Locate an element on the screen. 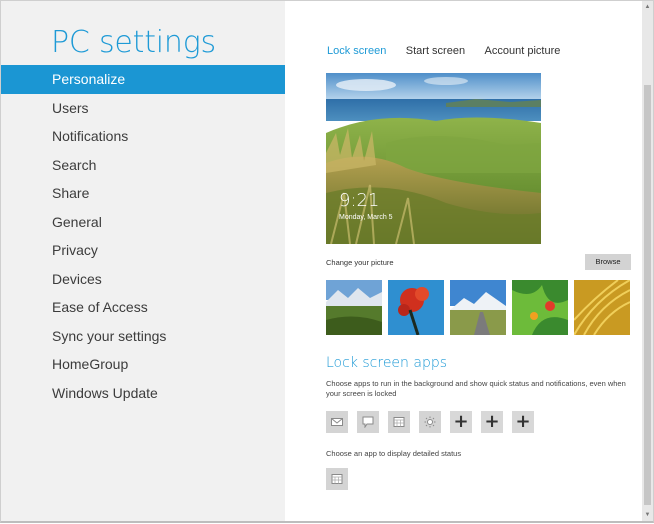  nav-item-windows-update: Windows Update is located at coordinates (143, 393).